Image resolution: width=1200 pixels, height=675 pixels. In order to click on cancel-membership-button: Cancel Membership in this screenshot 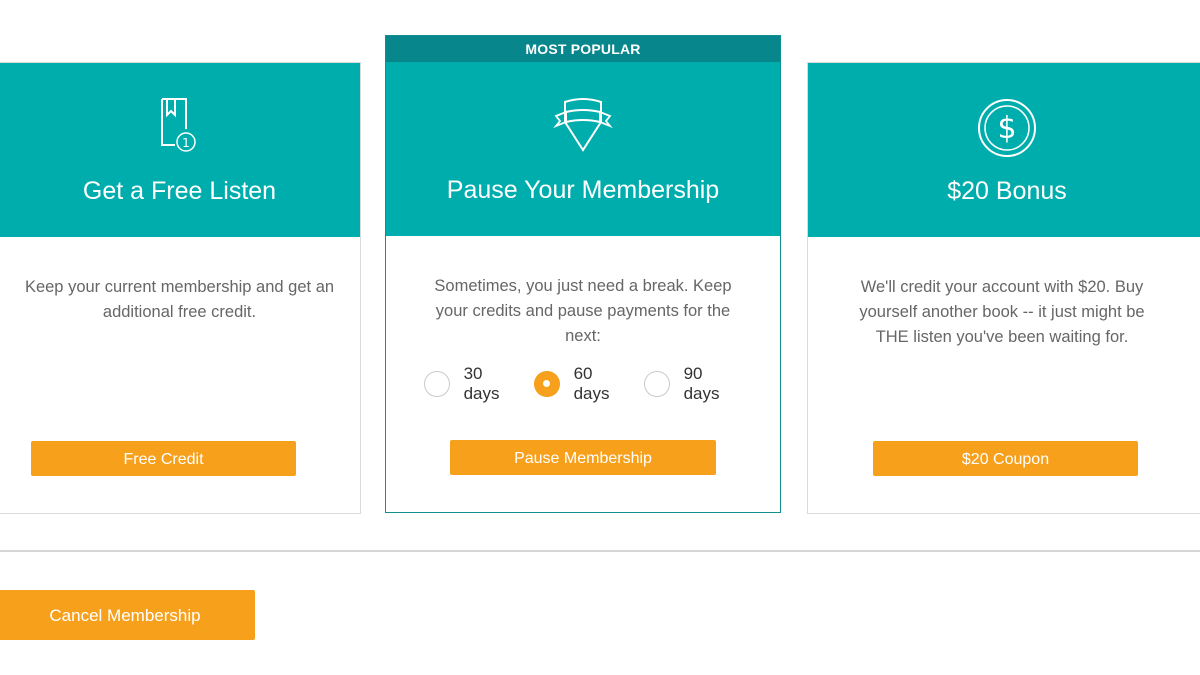, I will do `click(127, 615)`.